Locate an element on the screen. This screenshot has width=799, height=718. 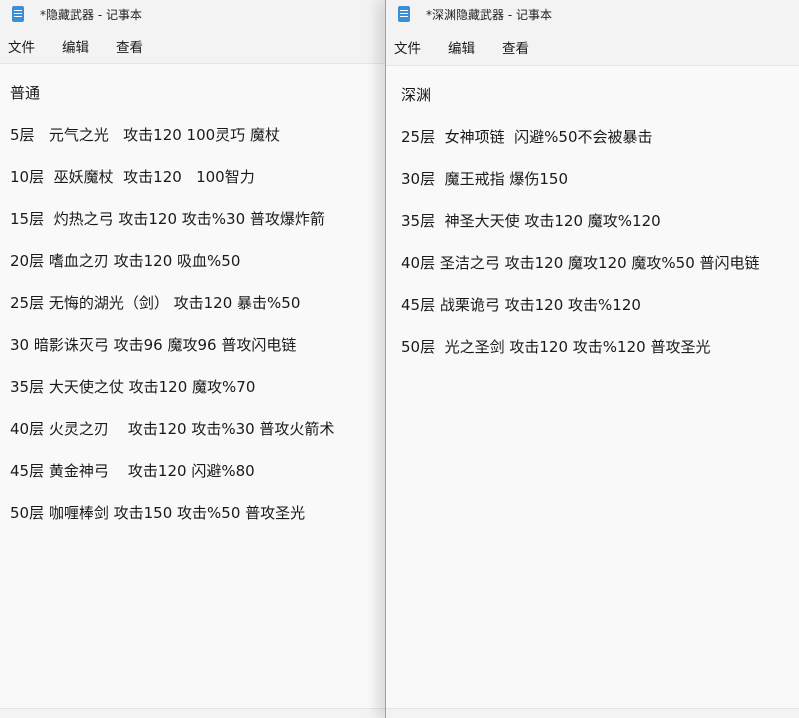
text-line: 25层 女神项链 闪避%50不会被暴击 is located at coordinates (527, 137).